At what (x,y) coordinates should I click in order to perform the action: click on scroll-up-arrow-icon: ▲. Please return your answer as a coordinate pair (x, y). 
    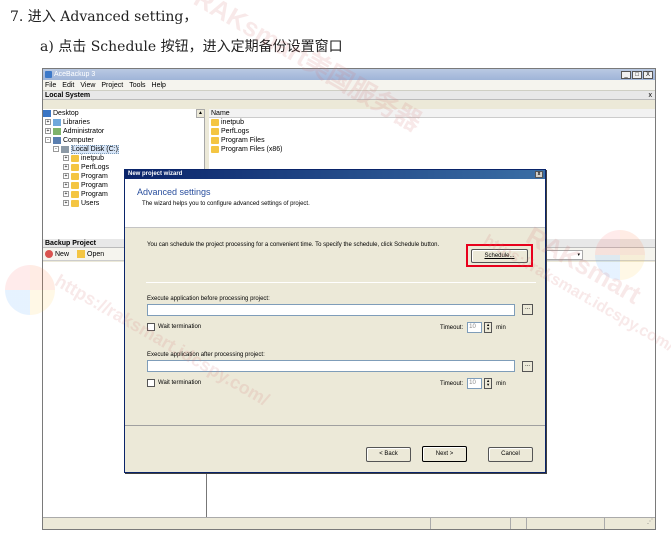
    Looking at the image, I should click on (200, 113).